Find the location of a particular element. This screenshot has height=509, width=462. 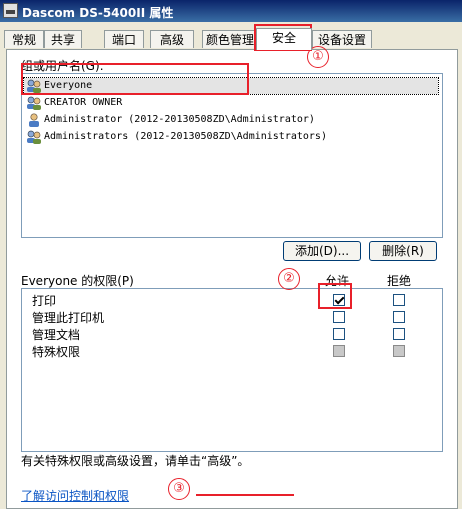

allow-manage-documents-checkbox is located at coordinates (339, 334).